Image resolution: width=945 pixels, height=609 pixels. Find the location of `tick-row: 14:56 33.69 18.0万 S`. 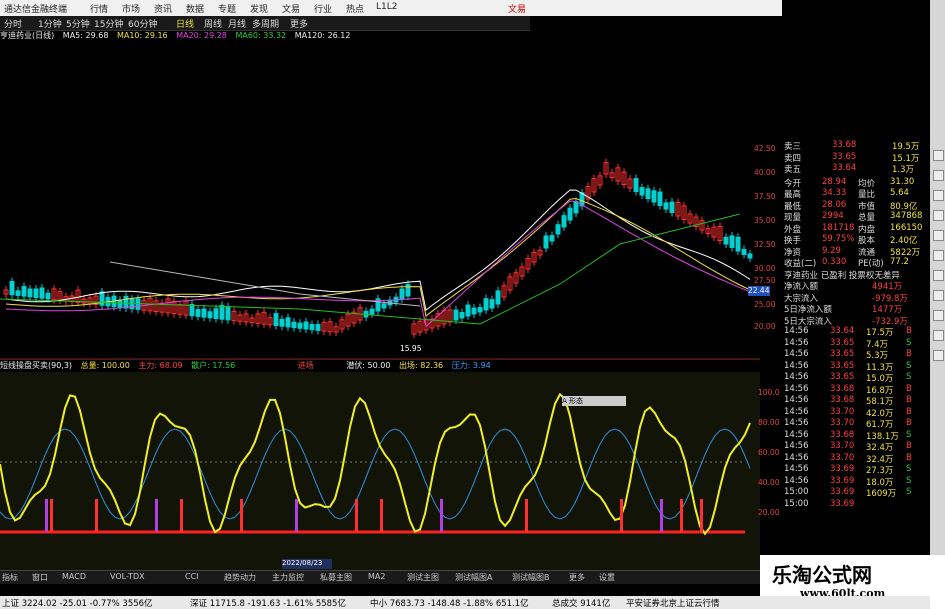

tick-row: 14:56 33.69 18.0万 S is located at coordinates (856, 482).